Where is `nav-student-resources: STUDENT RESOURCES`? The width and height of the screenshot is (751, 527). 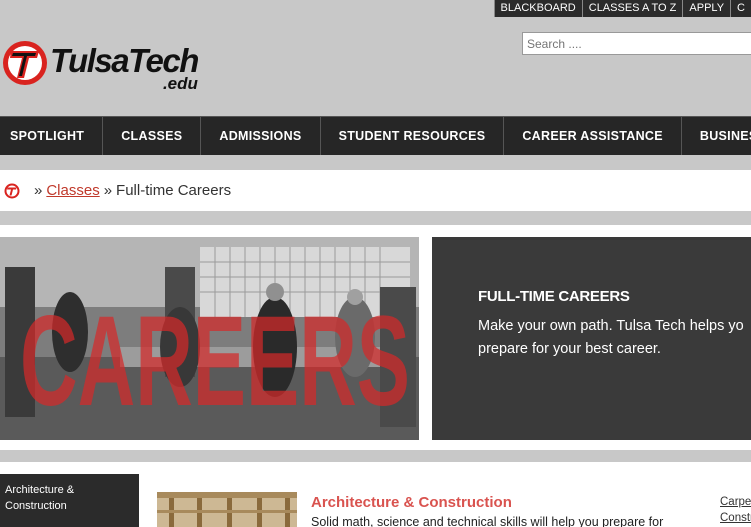
nav-student-resources: STUDENT RESOURCES is located at coordinates (413, 136).